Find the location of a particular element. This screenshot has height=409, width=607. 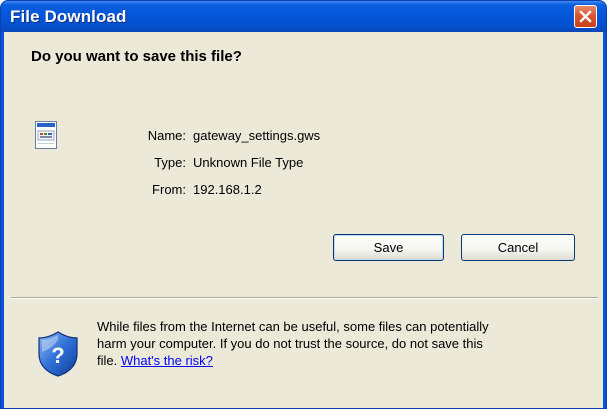

cancel-button-label: Cancel is located at coordinates (518, 247).